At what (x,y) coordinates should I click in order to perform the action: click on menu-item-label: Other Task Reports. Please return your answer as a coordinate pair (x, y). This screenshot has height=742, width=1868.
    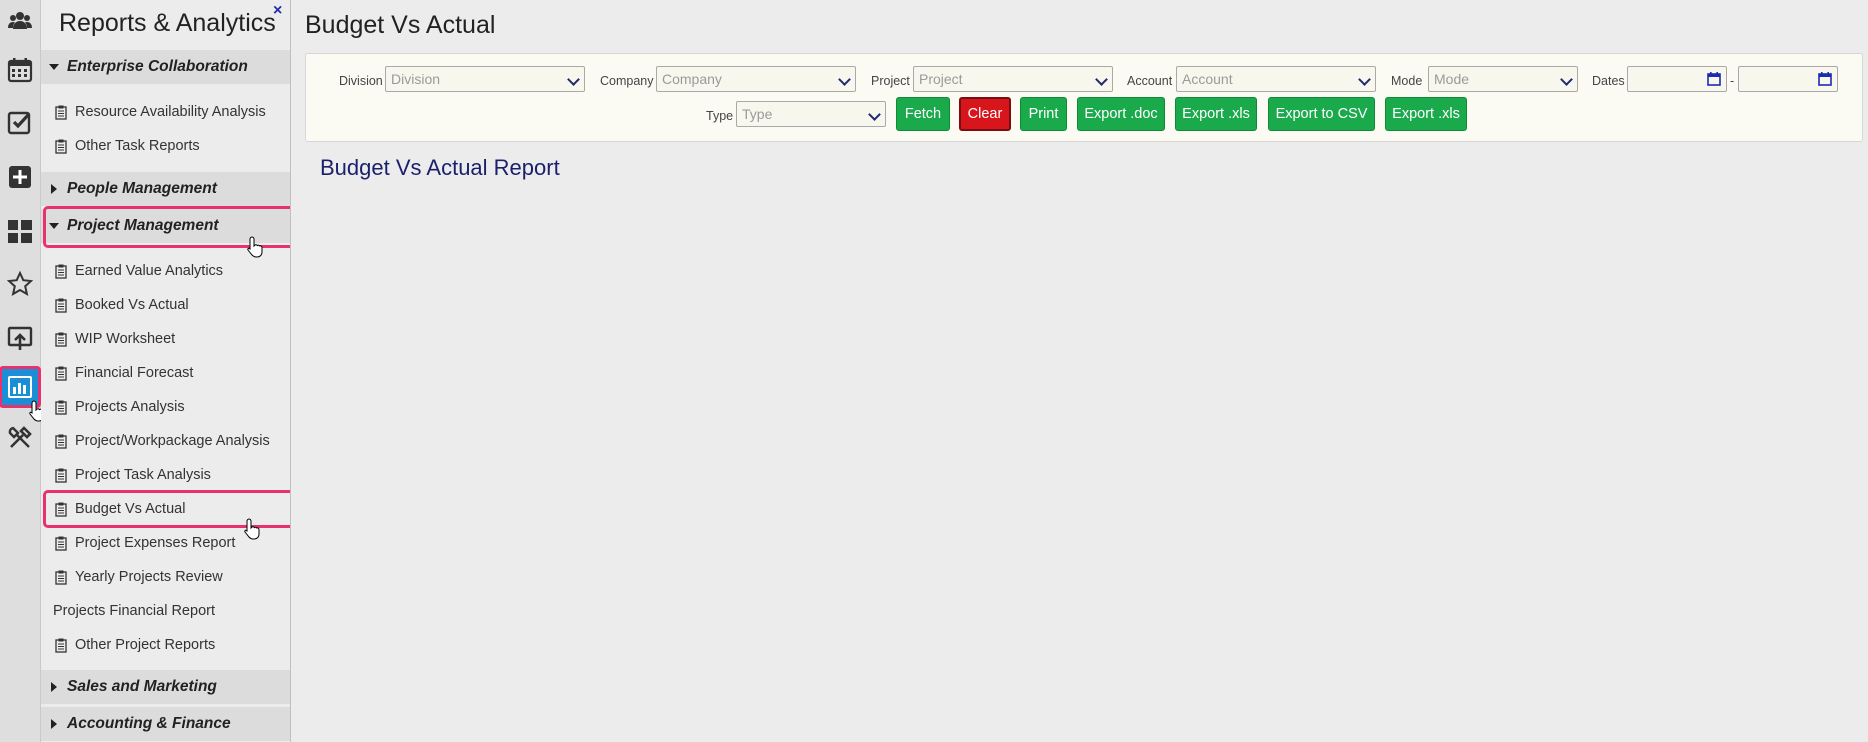
    Looking at the image, I should click on (137, 146).